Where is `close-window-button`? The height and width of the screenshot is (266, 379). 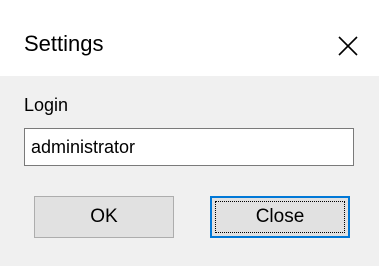 close-window-button is located at coordinates (348, 46).